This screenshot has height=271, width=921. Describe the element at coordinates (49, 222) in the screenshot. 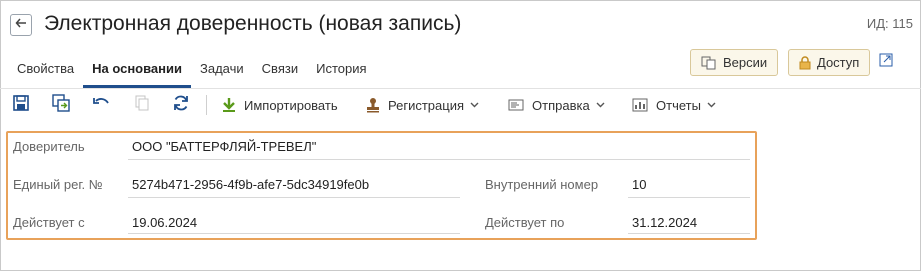

I see `valid-from-label: Действует с` at that location.